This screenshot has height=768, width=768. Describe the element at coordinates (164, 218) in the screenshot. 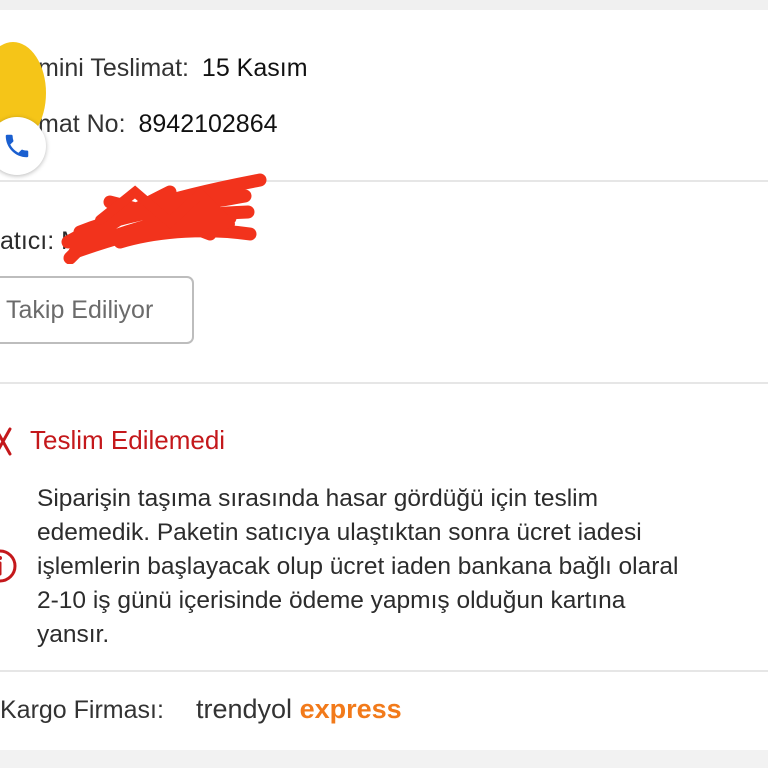

I see `redaction-scribble` at that location.